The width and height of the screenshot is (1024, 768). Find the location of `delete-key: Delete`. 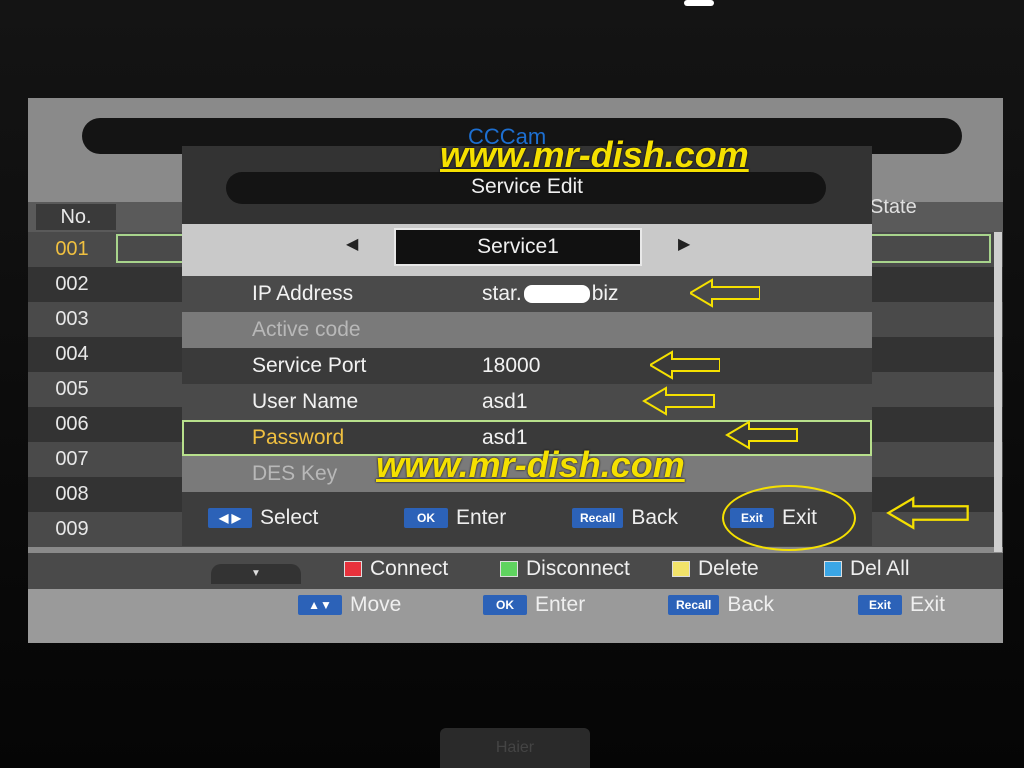

delete-key: Delete is located at coordinates (715, 569).